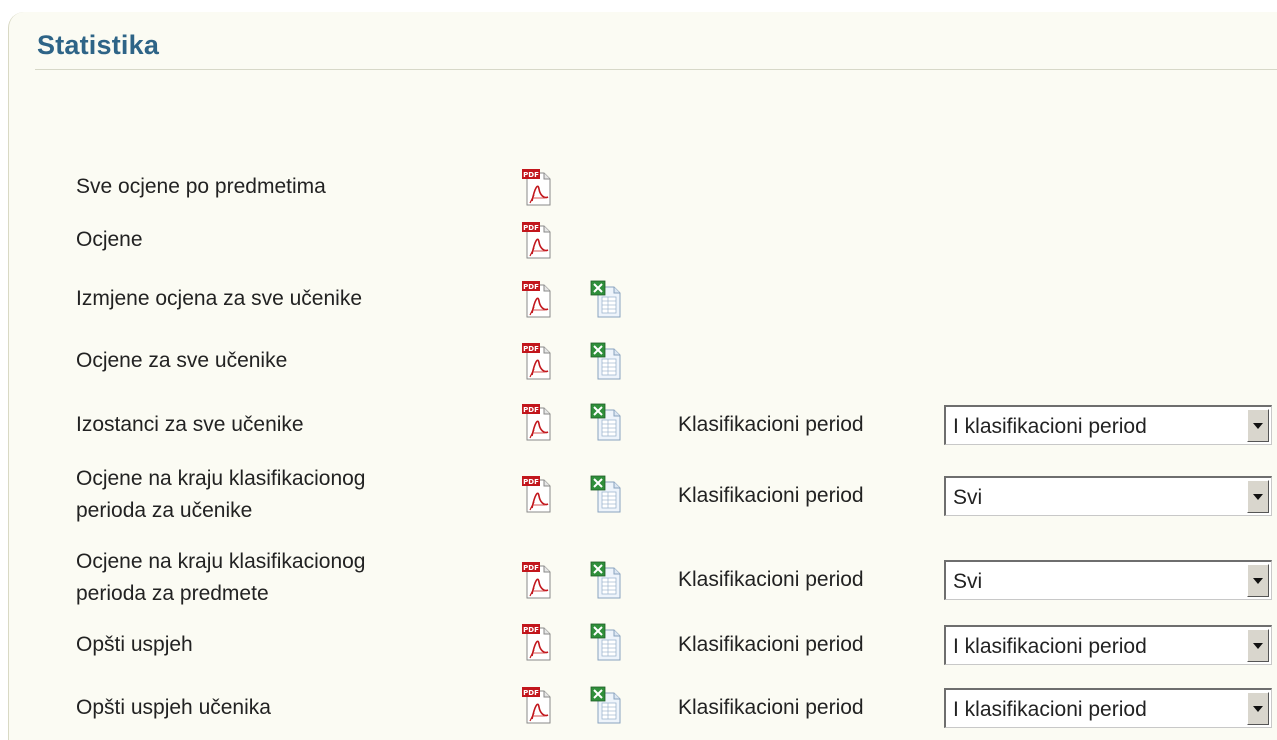  Describe the element at coordinates (109, 239) in the screenshot. I see `report-label: Ocjene` at that location.